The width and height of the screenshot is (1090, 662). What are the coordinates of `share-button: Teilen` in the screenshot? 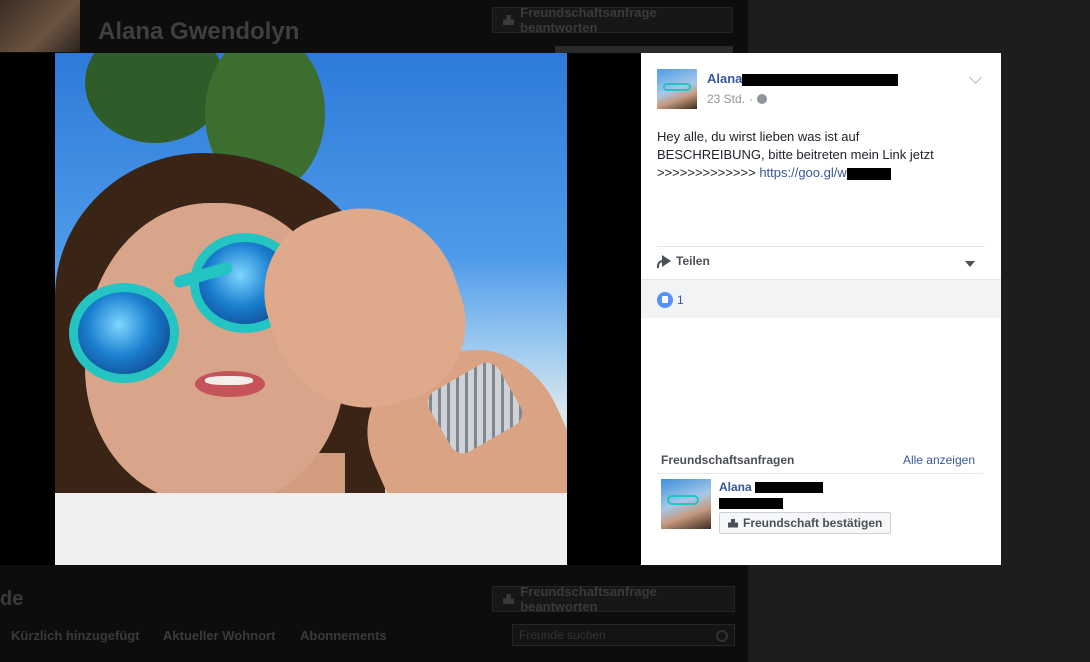 It's located at (683, 261).